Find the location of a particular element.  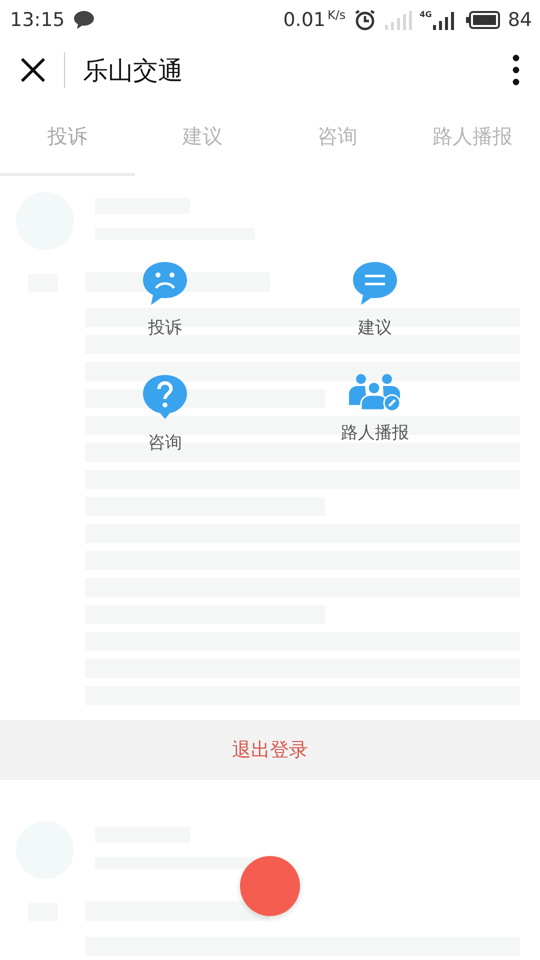

tab: 咨询 is located at coordinates (337, 138).